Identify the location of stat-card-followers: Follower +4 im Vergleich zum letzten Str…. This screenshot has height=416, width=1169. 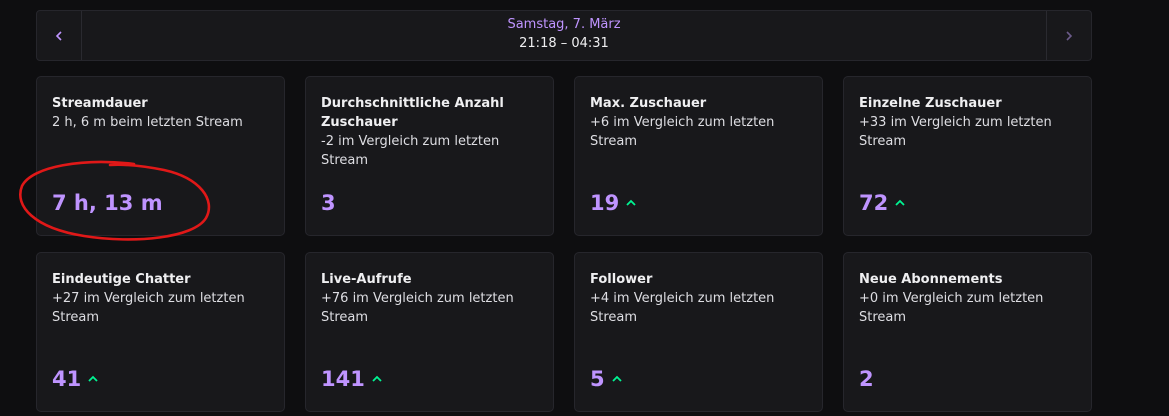
(698, 332).